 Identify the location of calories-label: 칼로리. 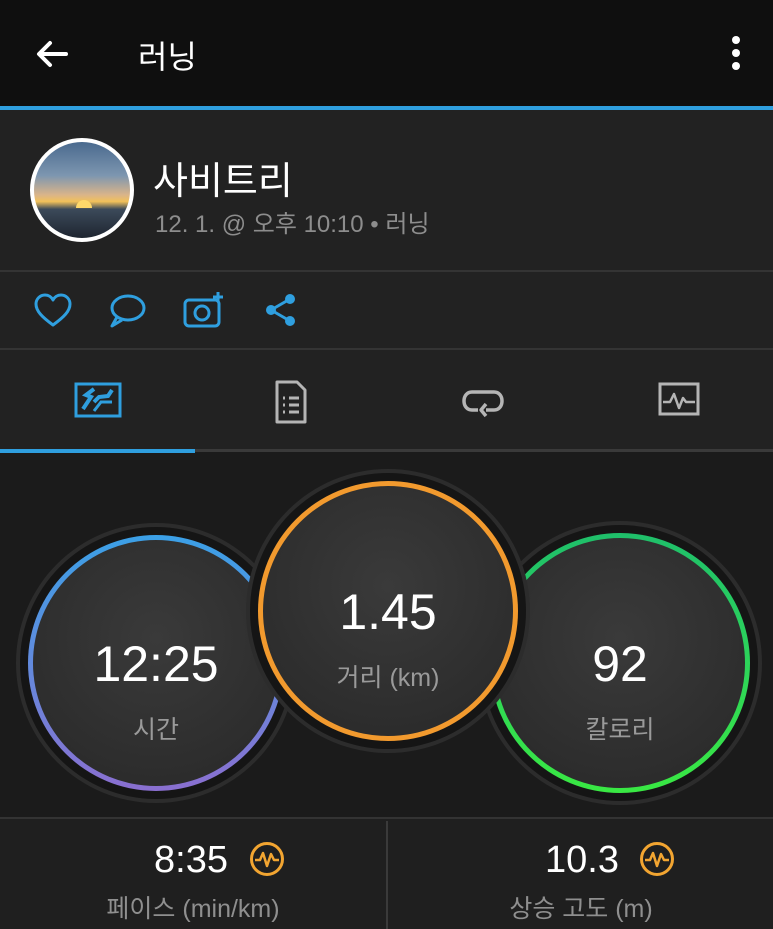
(620, 730).